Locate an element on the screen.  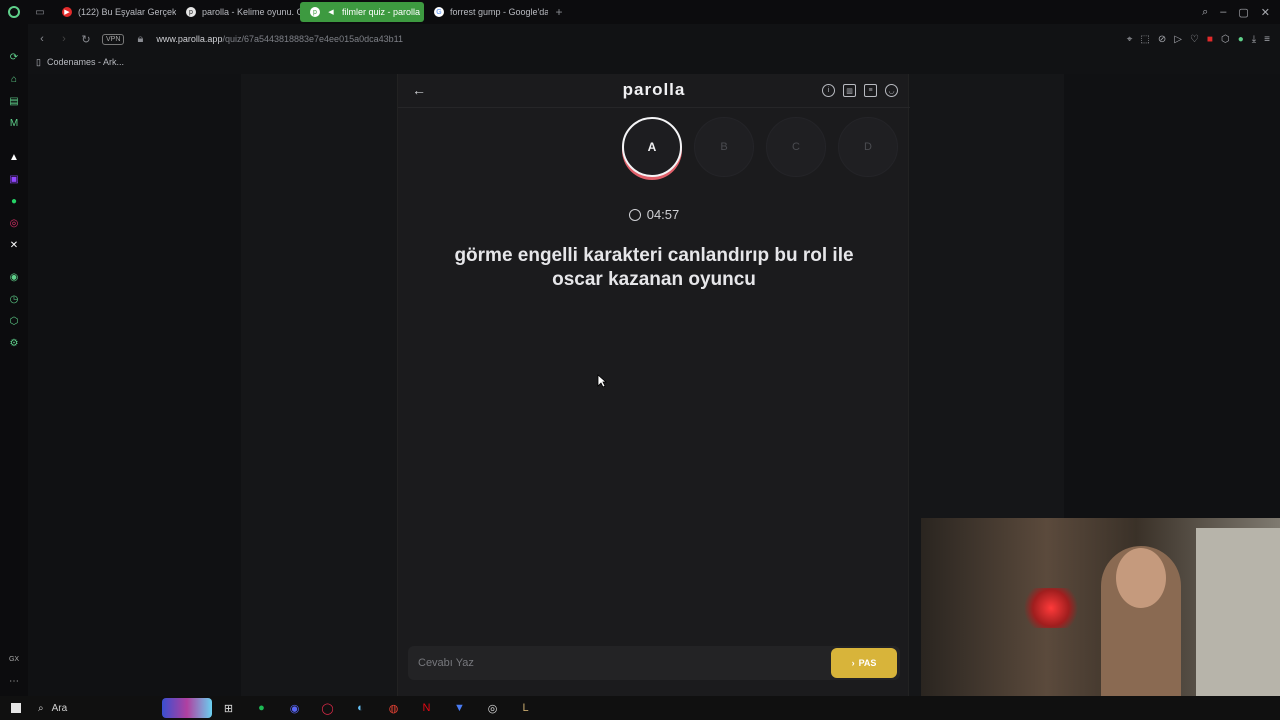
user-icon: ◡ is located at coordinates (891, 90).